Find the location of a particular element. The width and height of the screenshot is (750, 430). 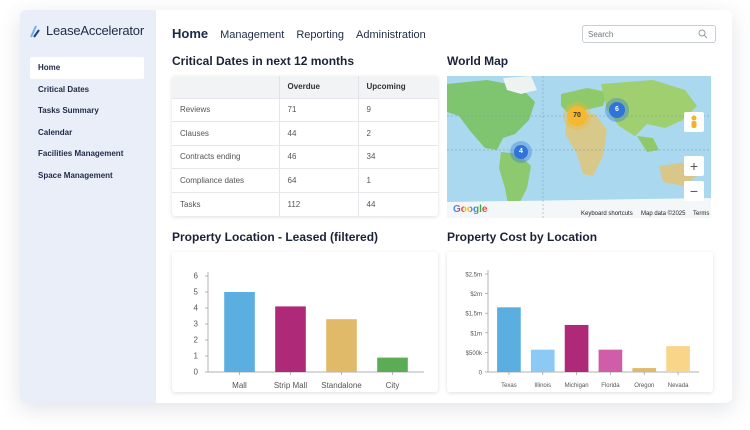

row-upcoming: 9 is located at coordinates (398, 109).